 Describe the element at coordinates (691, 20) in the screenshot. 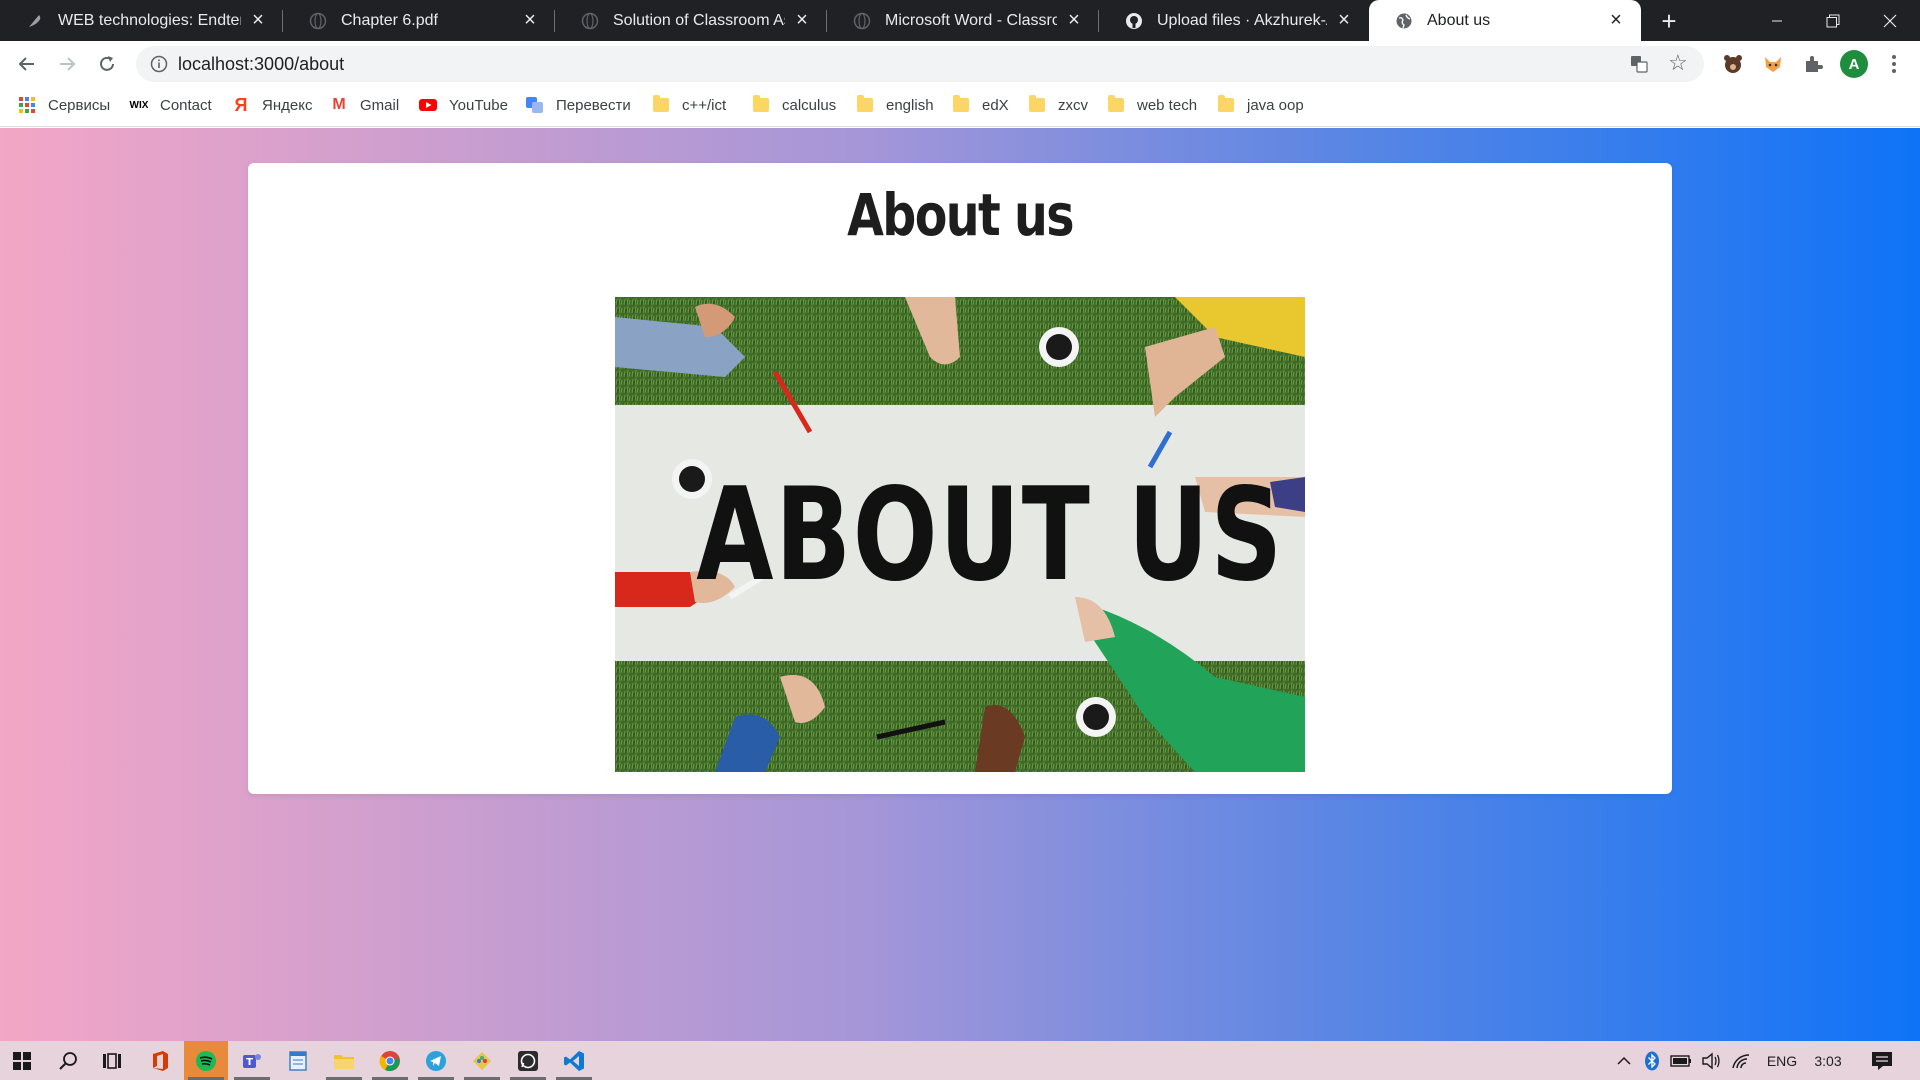

I see `tab-solution-classroom: Solution of Classroom Assign ×` at that location.